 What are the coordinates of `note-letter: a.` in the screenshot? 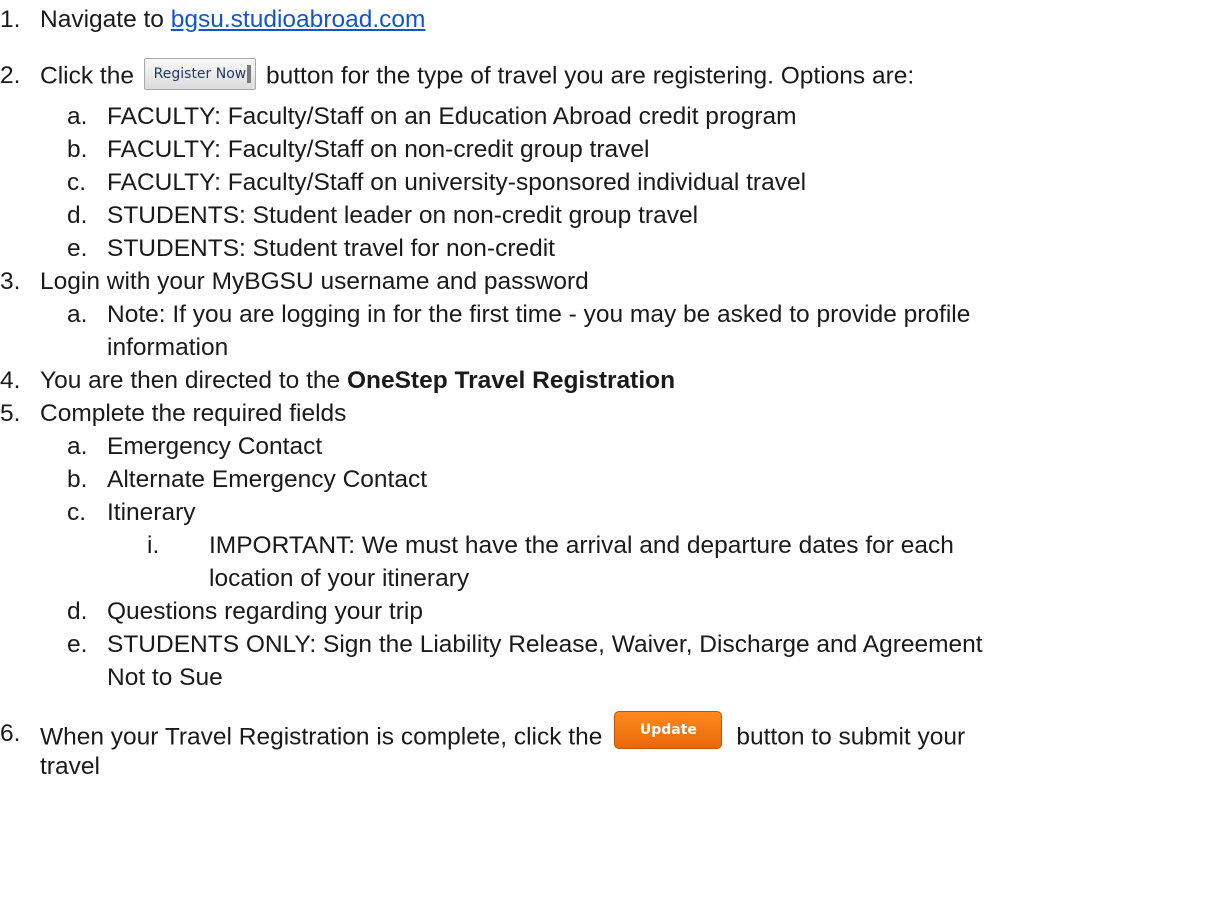 It's located at (77, 314).